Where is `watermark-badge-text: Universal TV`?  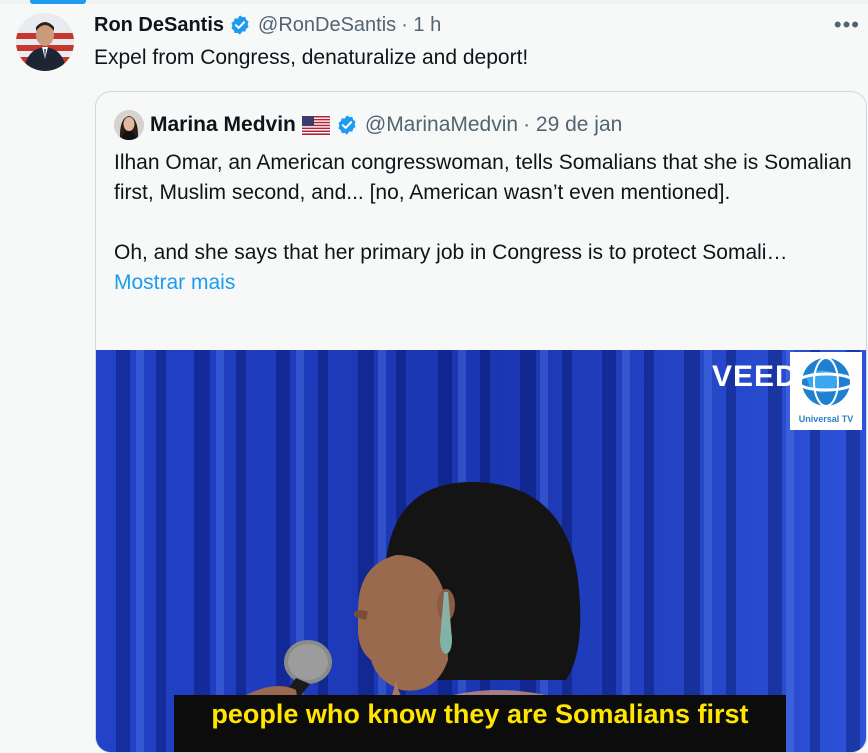
watermark-badge-text: Universal TV is located at coordinates (826, 419).